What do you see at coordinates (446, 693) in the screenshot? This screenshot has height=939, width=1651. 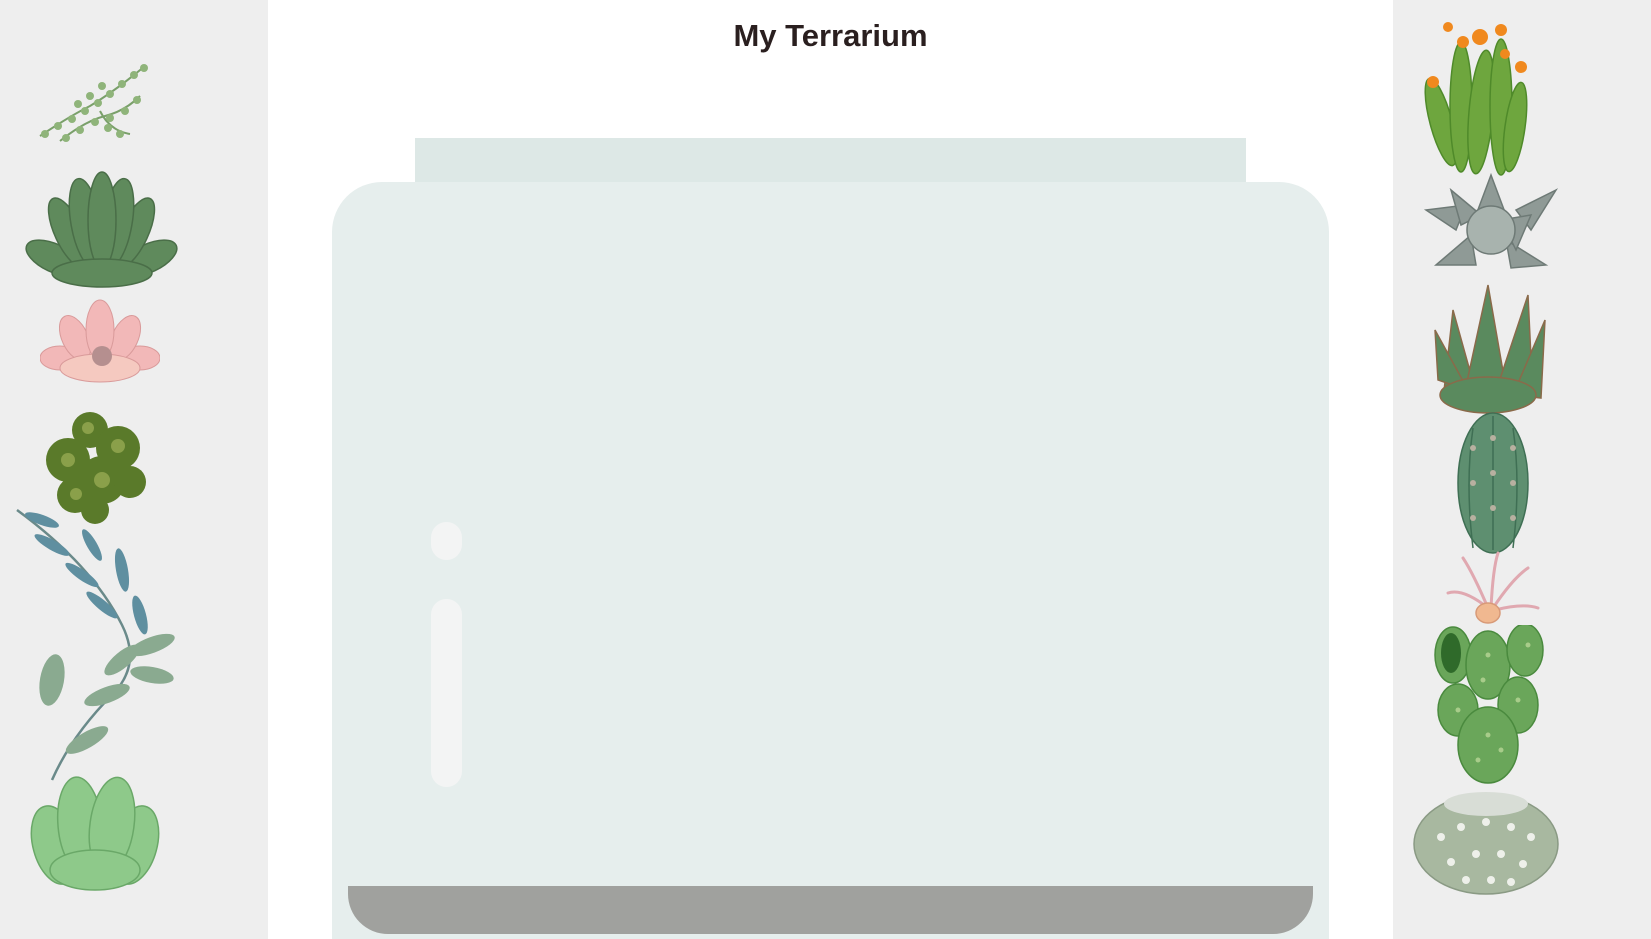 I see `jar-glare-bar` at bounding box center [446, 693].